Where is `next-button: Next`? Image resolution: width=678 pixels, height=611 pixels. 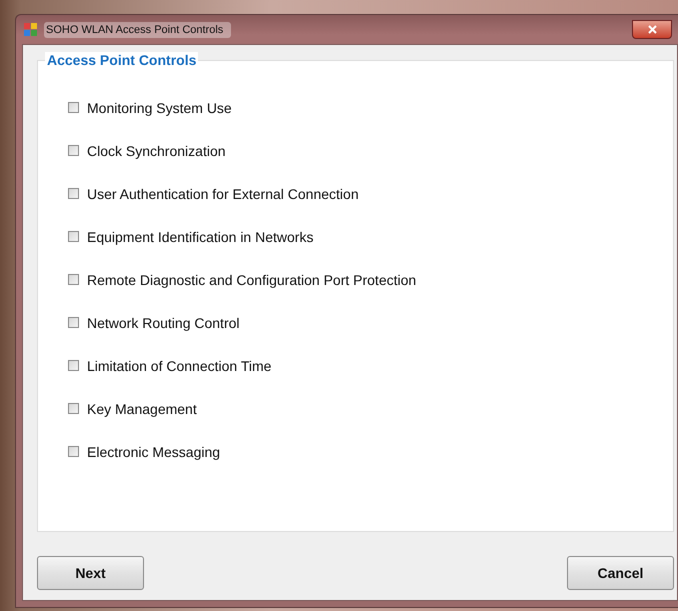
next-button: Next is located at coordinates (90, 573).